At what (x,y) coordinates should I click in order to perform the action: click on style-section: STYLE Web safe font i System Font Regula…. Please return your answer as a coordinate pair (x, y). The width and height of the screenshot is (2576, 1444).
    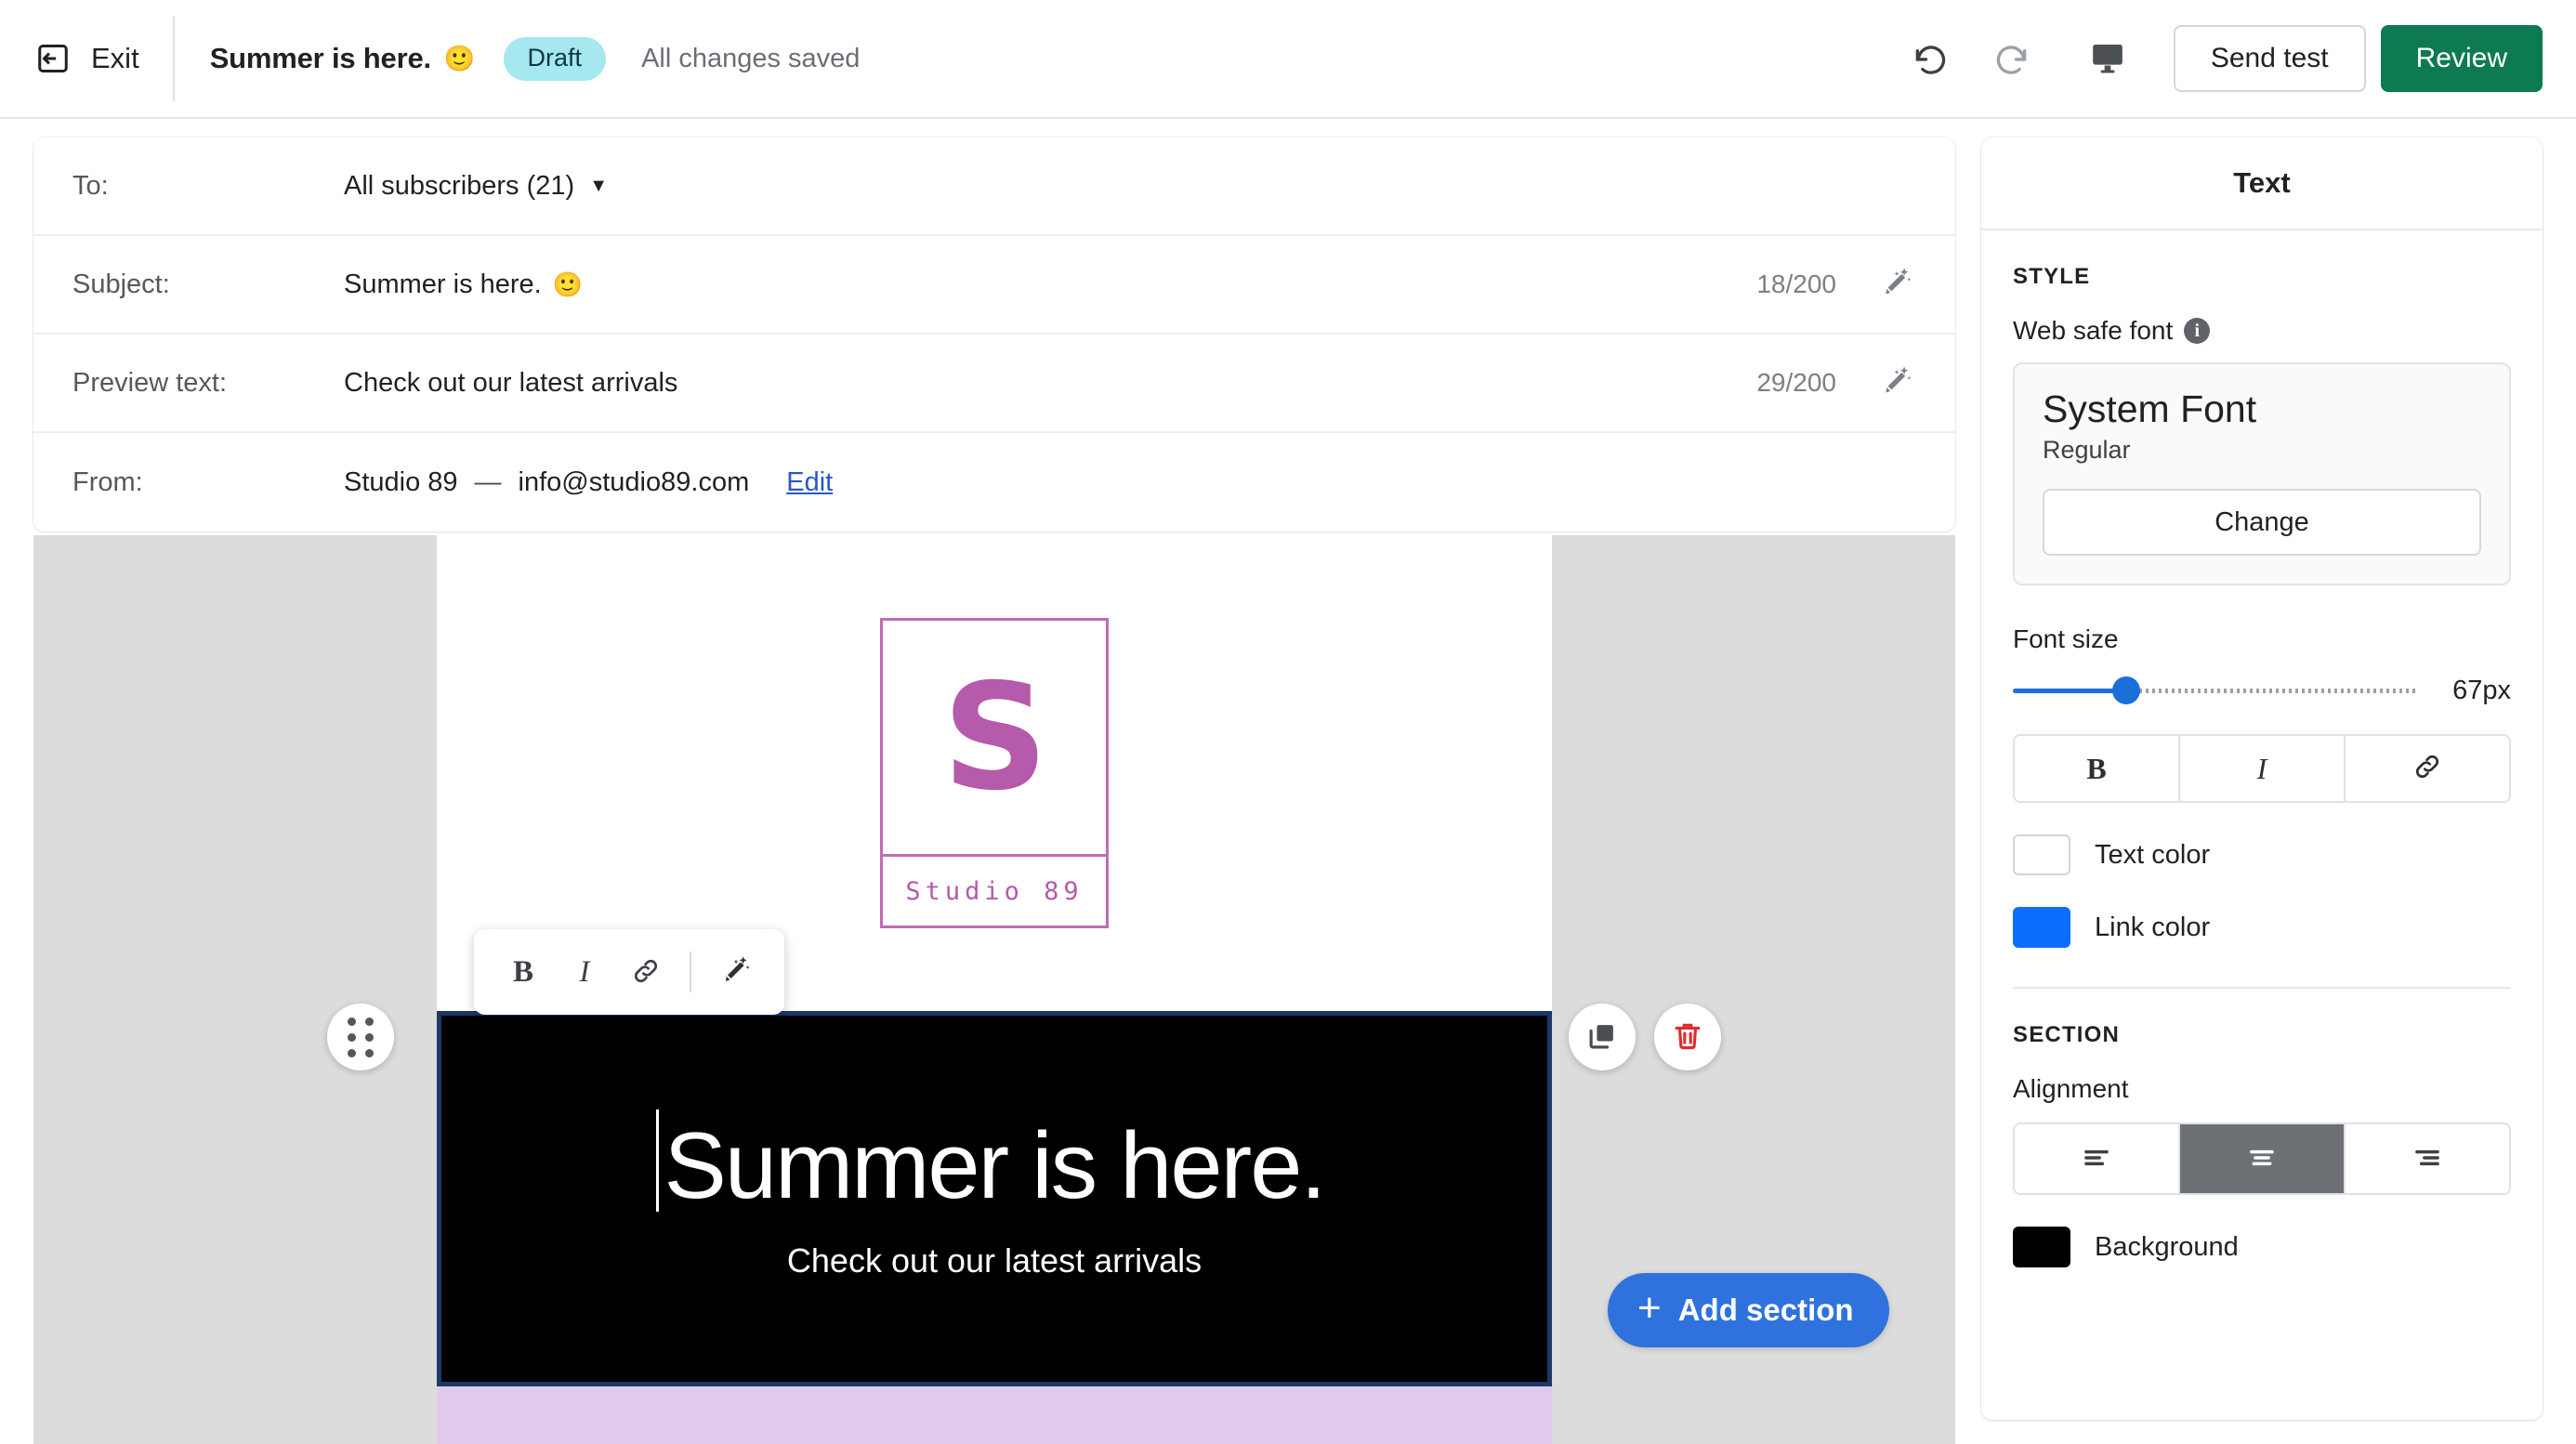
    Looking at the image, I should click on (2262, 610).